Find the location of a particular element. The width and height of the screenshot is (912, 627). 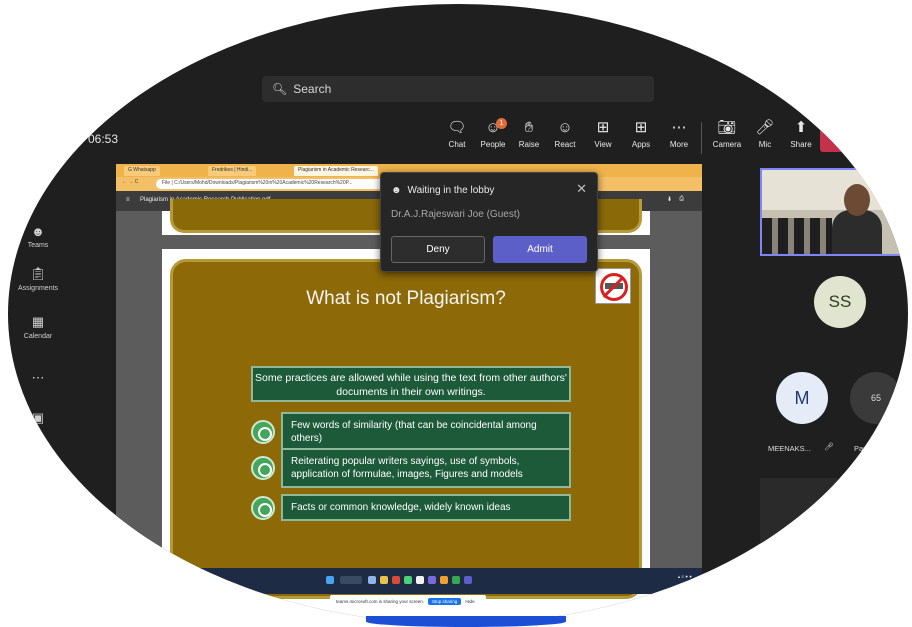

store-icon: ▣ is located at coordinates (38, 417).